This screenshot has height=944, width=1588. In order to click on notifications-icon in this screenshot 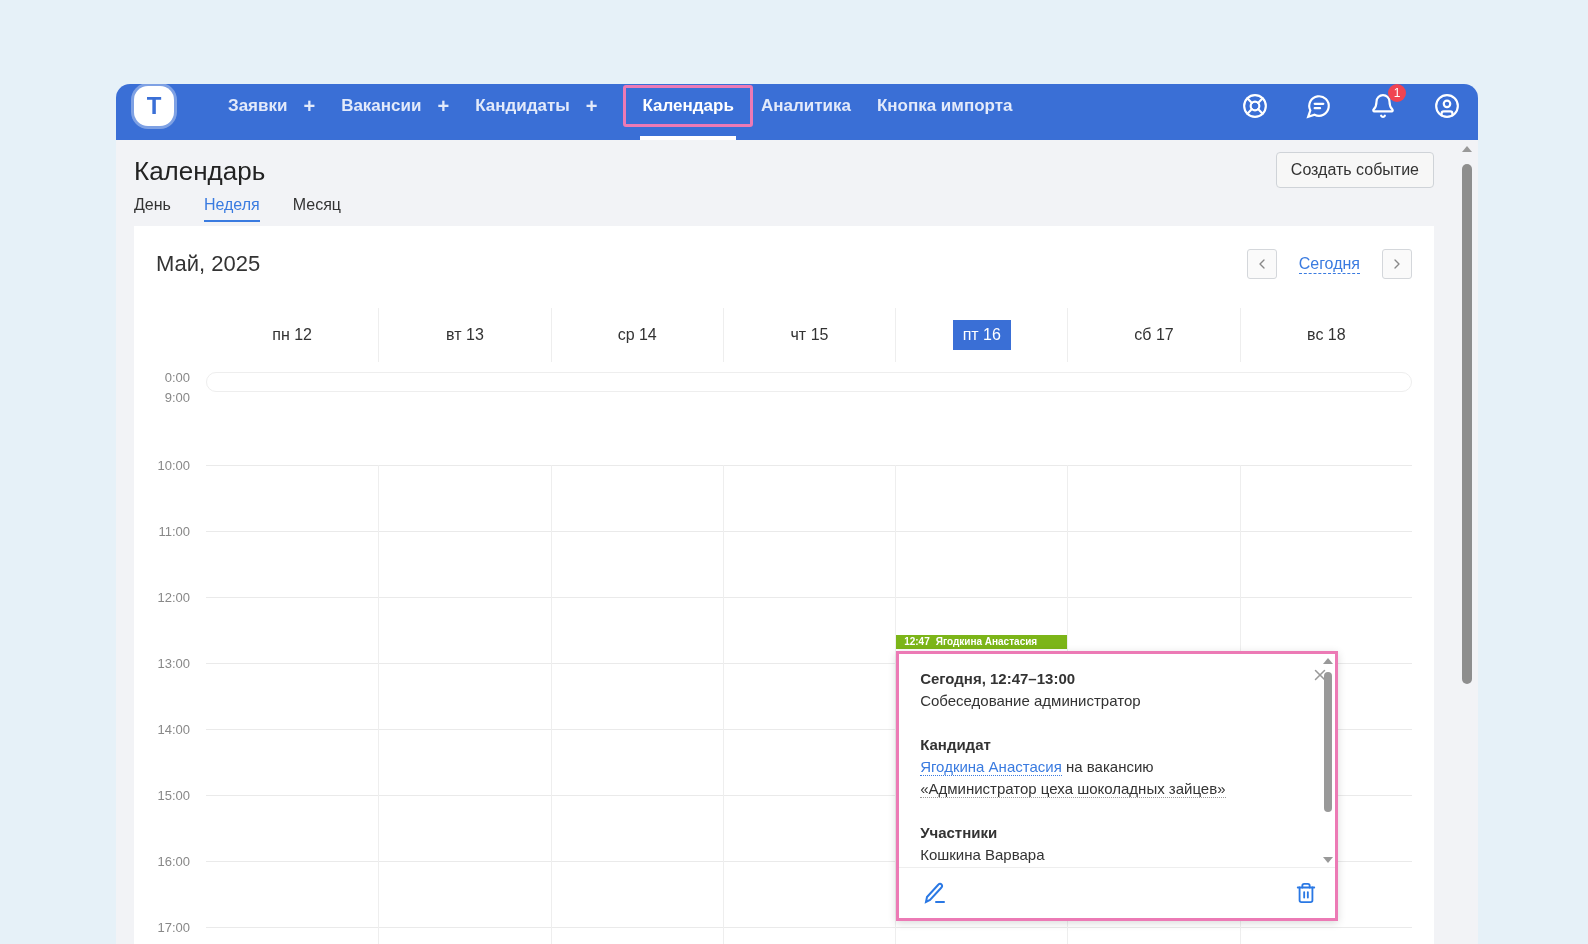, I will do `click(1383, 106)`.